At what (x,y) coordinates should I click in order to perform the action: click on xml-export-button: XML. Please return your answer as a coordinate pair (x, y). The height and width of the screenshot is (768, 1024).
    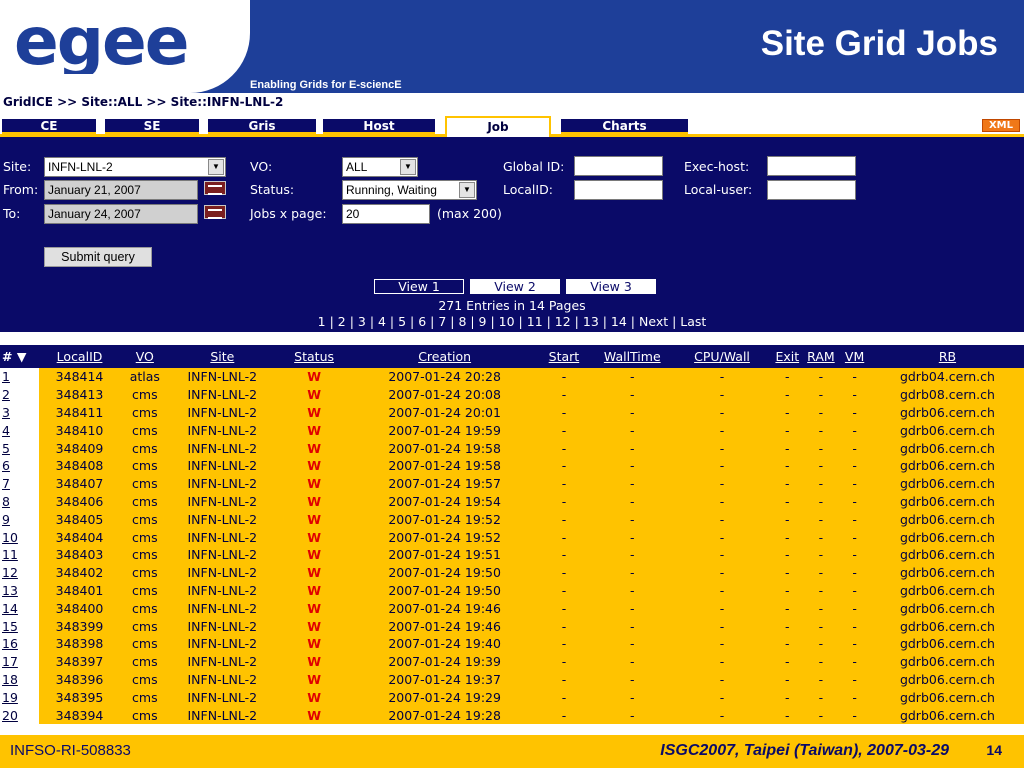
    Looking at the image, I should click on (1001, 125).